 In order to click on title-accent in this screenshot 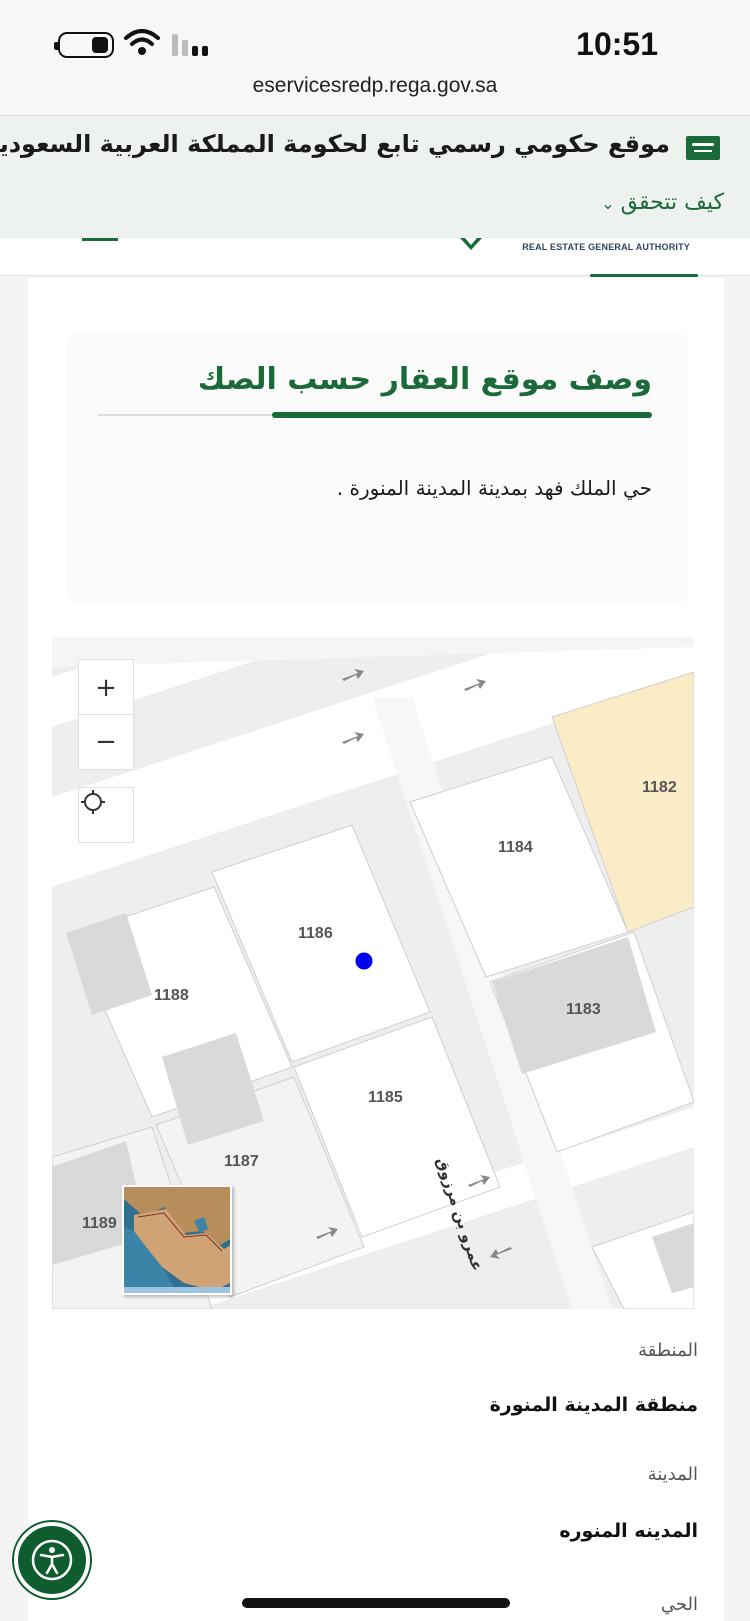, I will do `click(462, 415)`.